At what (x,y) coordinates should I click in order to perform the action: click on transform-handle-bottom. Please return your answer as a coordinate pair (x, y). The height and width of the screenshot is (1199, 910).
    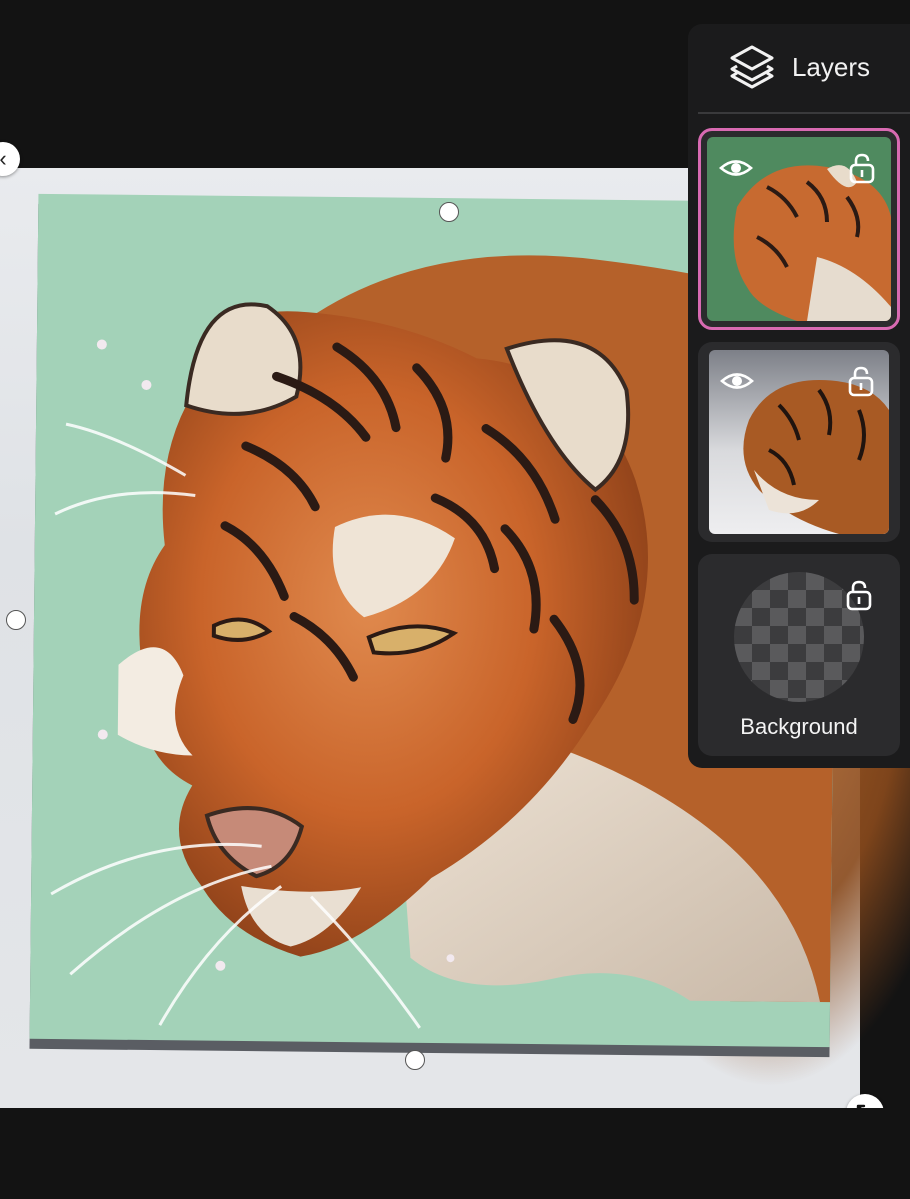
    Looking at the image, I should click on (415, 1060).